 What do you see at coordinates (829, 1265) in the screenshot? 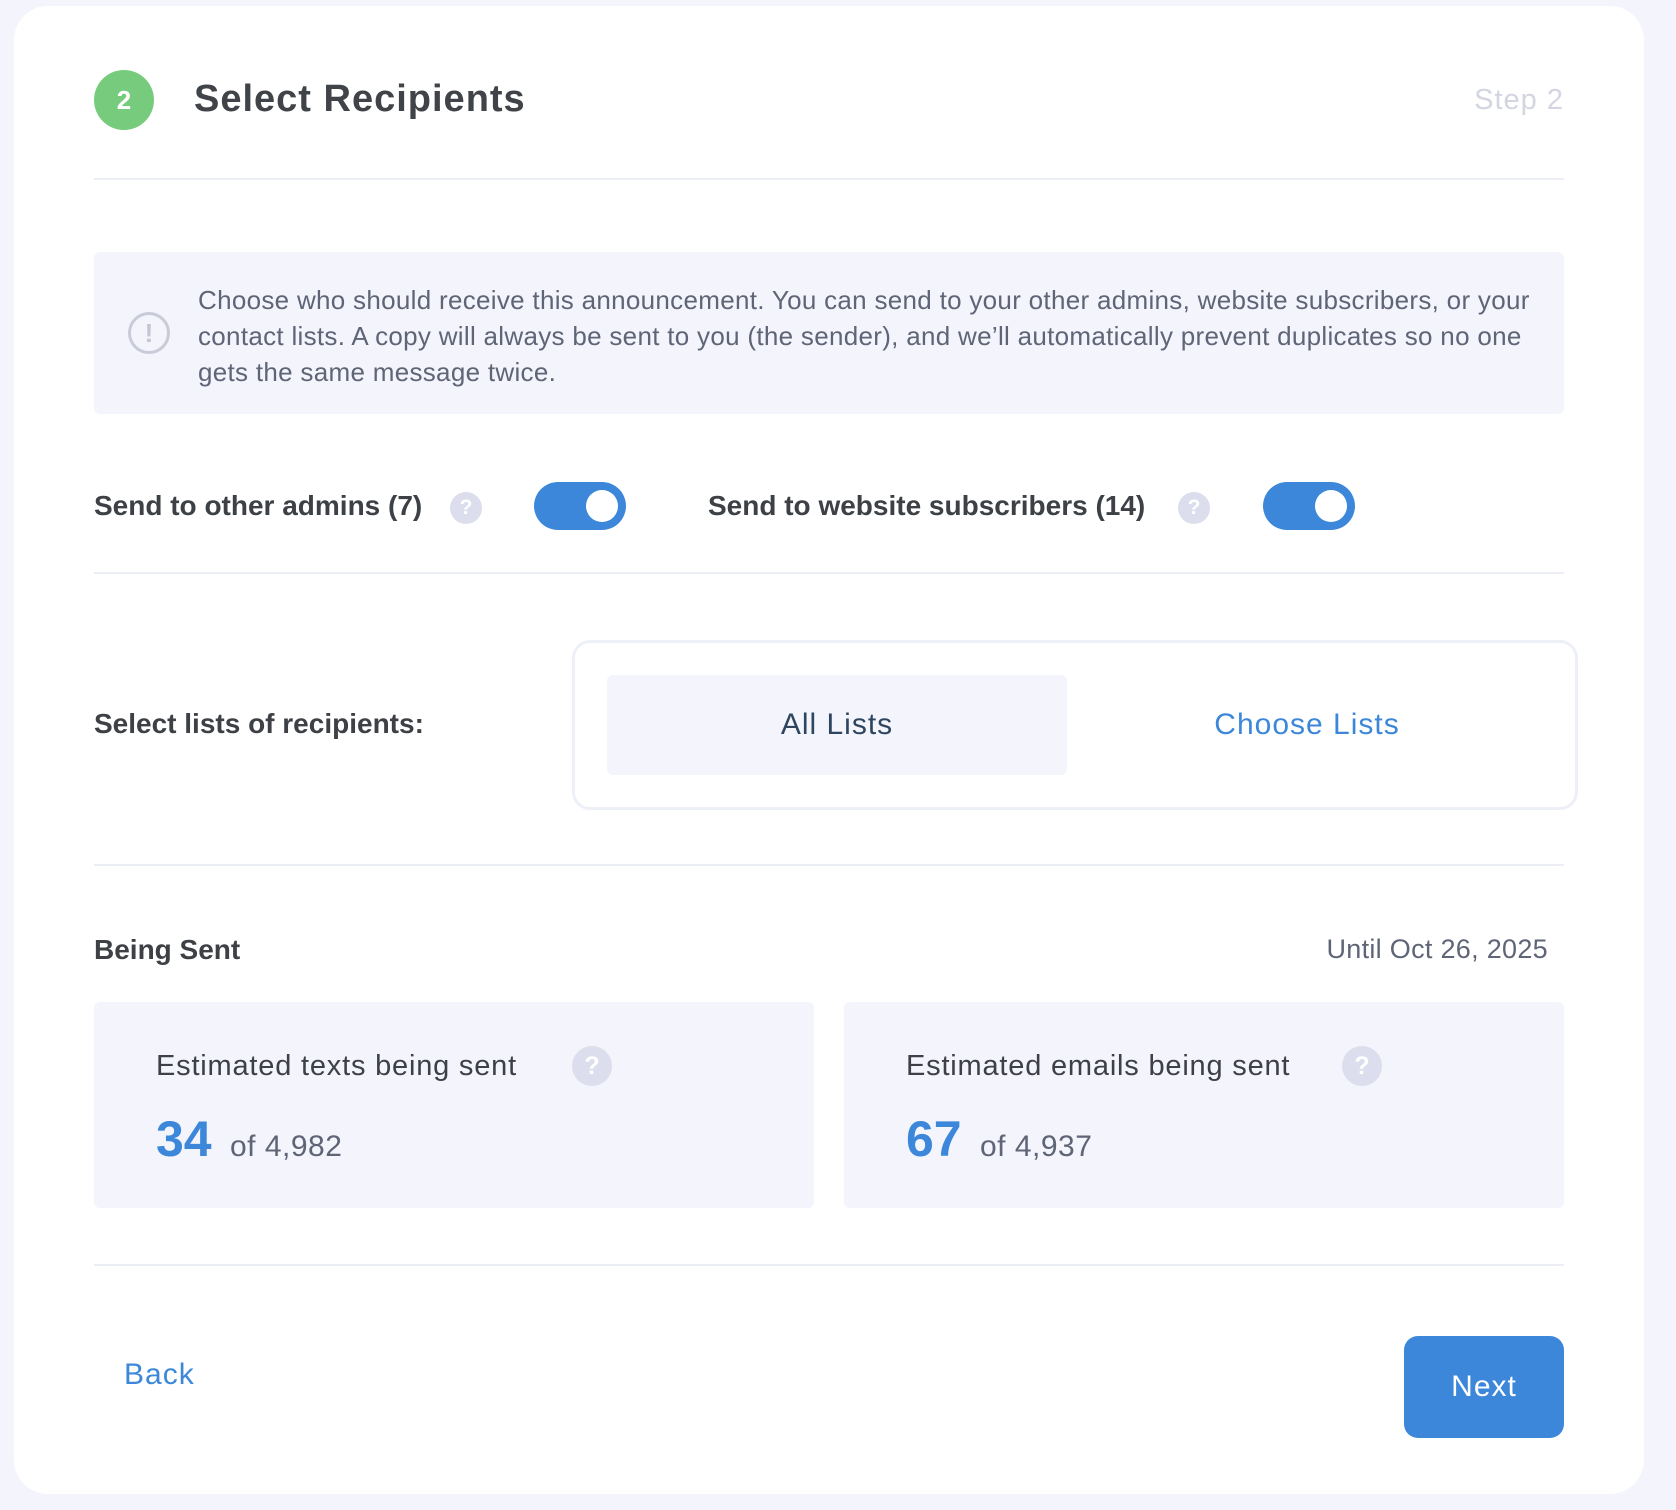
I see `footer-divider` at bounding box center [829, 1265].